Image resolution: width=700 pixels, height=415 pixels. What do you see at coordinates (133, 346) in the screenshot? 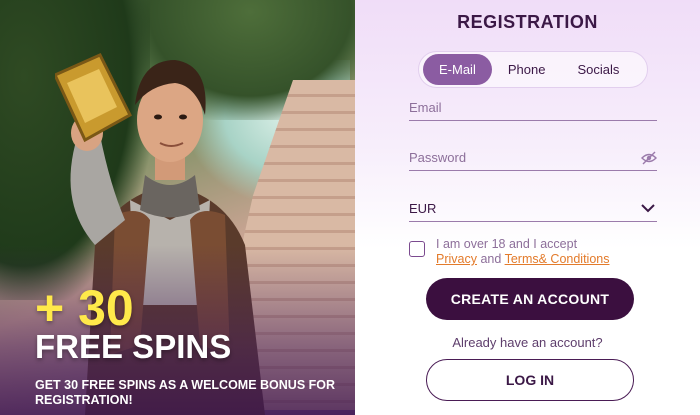
I see `promo-free-spins: FREE SPINS` at bounding box center [133, 346].